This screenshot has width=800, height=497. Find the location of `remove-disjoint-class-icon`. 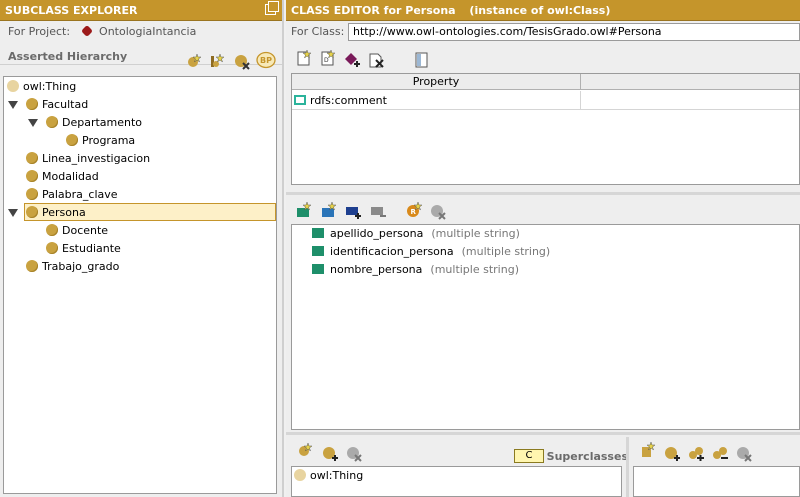

remove-disjoint-class-icon is located at coordinates (744, 454).